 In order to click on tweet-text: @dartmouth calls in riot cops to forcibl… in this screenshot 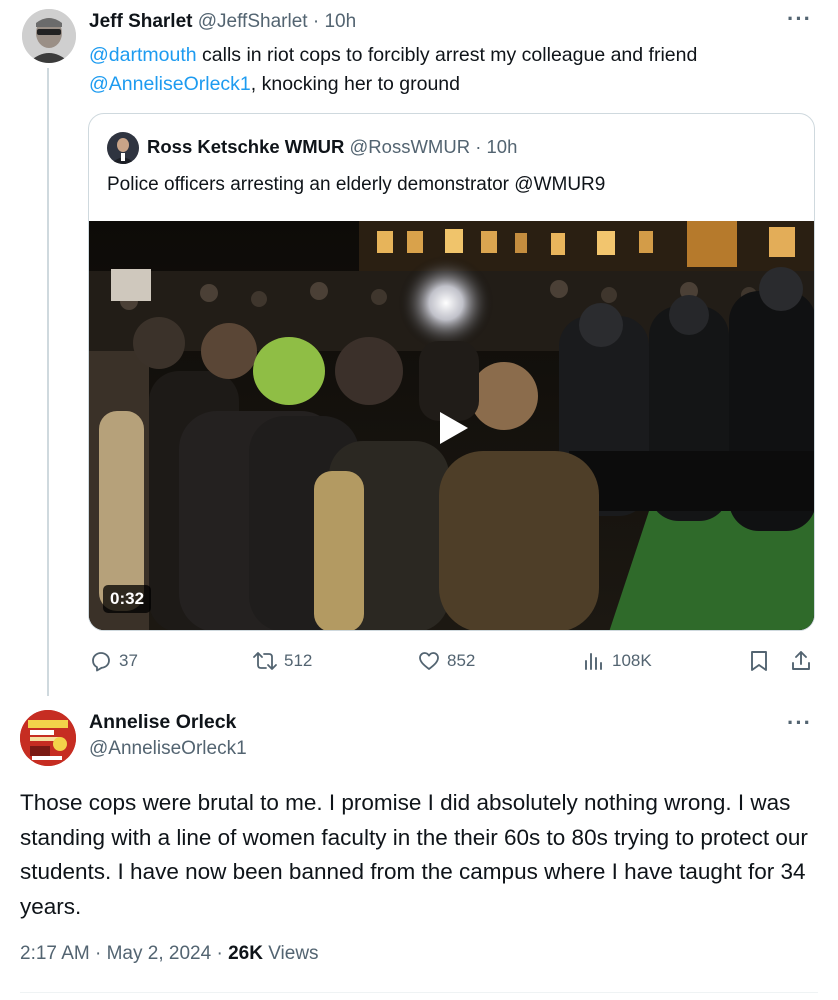, I will do `click(439, 70)`.